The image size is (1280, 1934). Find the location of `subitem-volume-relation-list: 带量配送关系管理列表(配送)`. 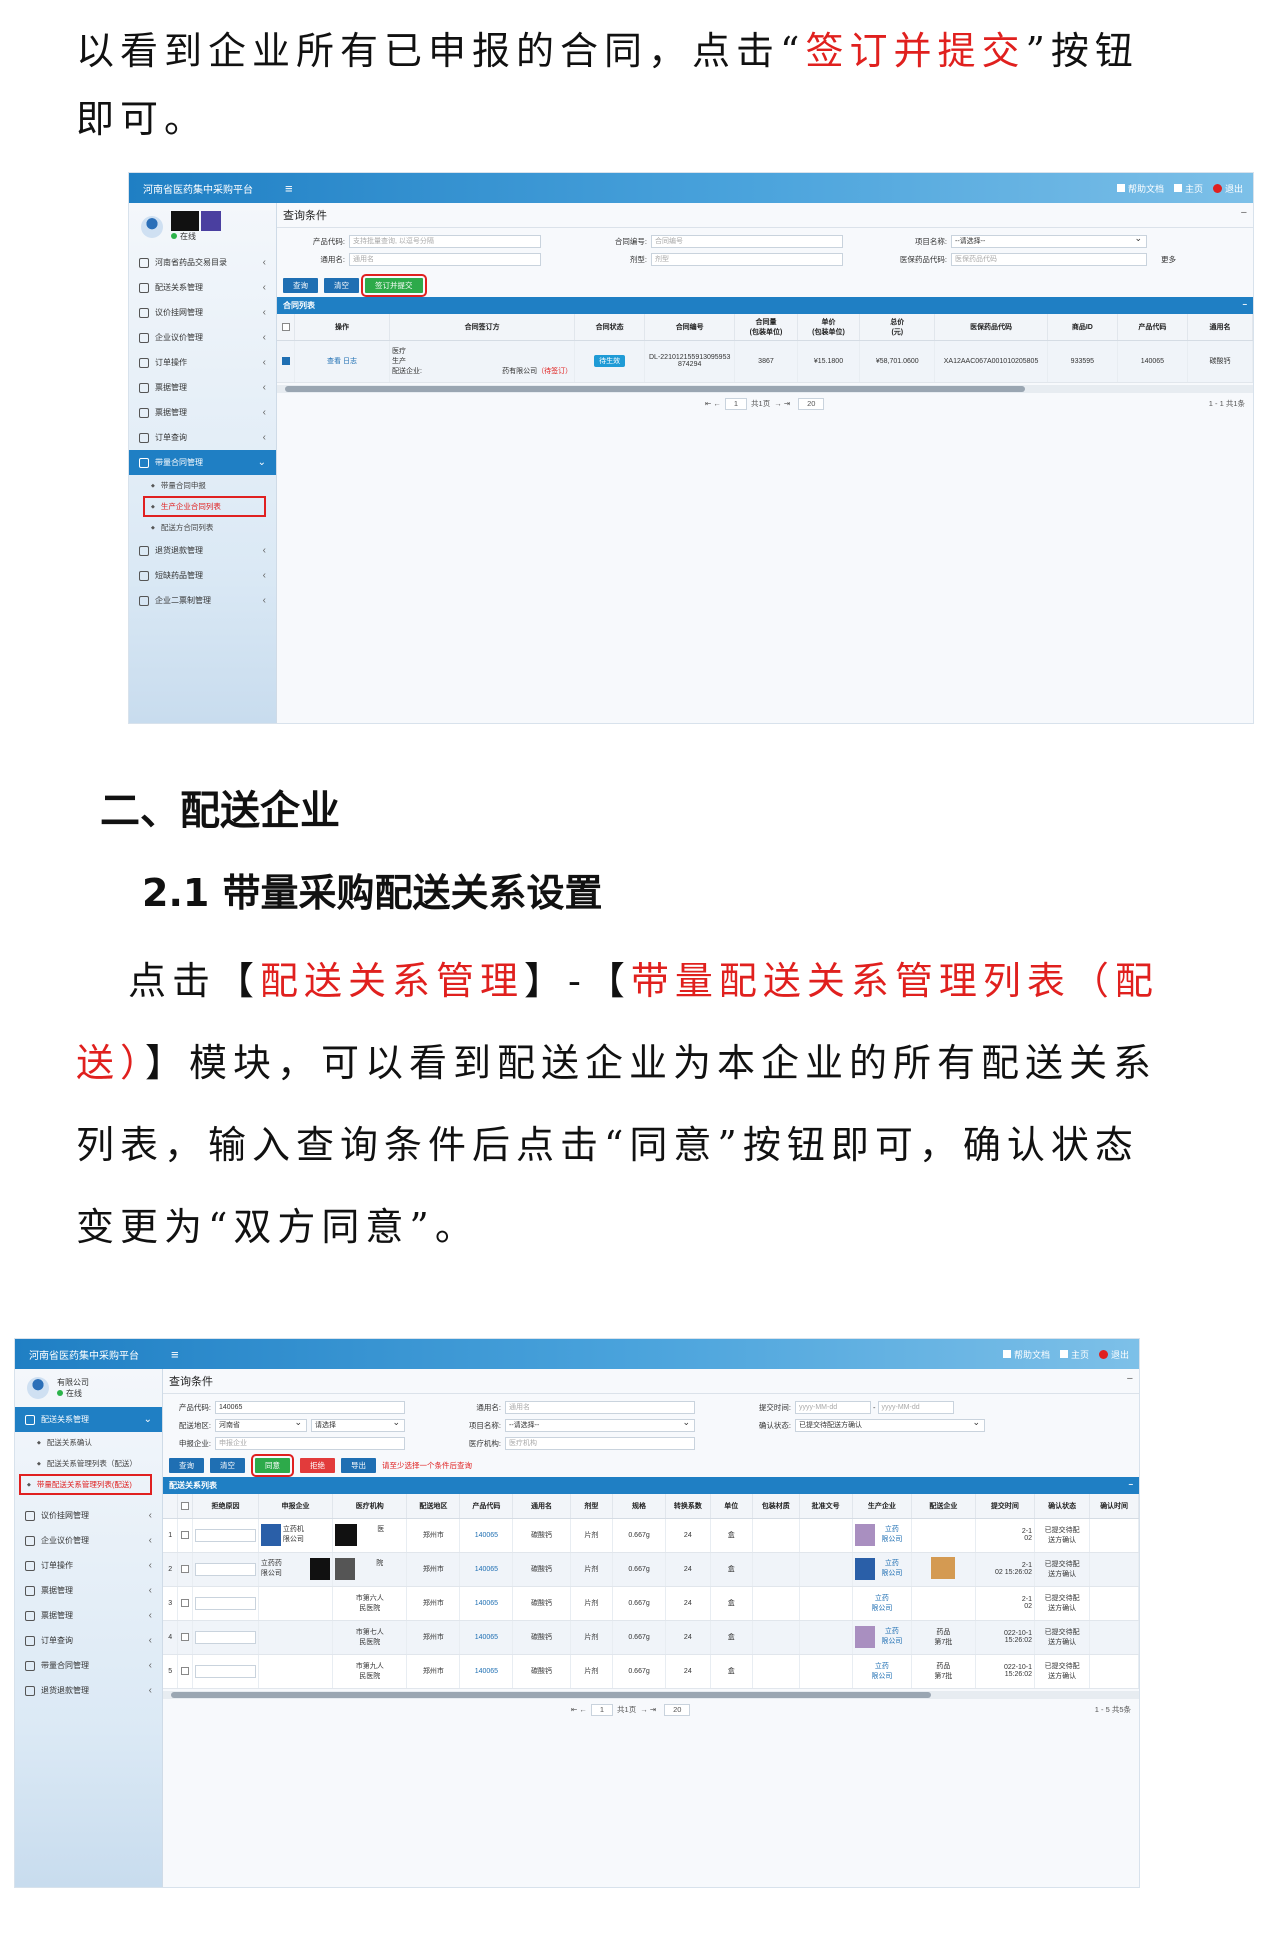

subitem-volume-relation-list: 带量配送关系管理列表(配送) is located at coordinates (85, 1484).